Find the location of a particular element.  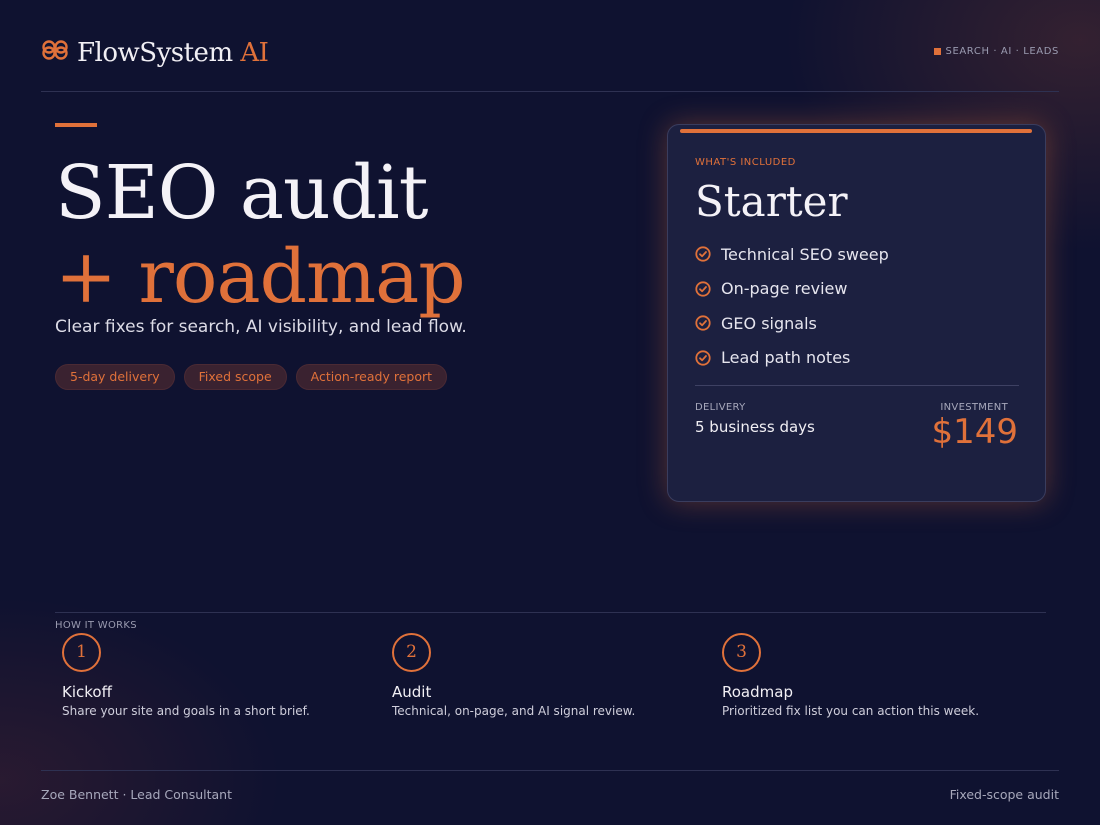

brand-name-accent: AI is located at coordinates (254, 53).